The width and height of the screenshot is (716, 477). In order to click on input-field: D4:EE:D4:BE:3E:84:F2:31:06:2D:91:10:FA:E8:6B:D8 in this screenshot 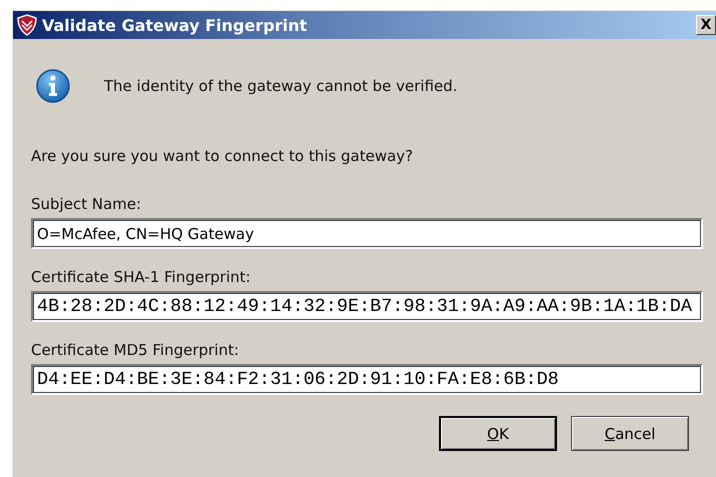, I will do `click(367, 379)`.